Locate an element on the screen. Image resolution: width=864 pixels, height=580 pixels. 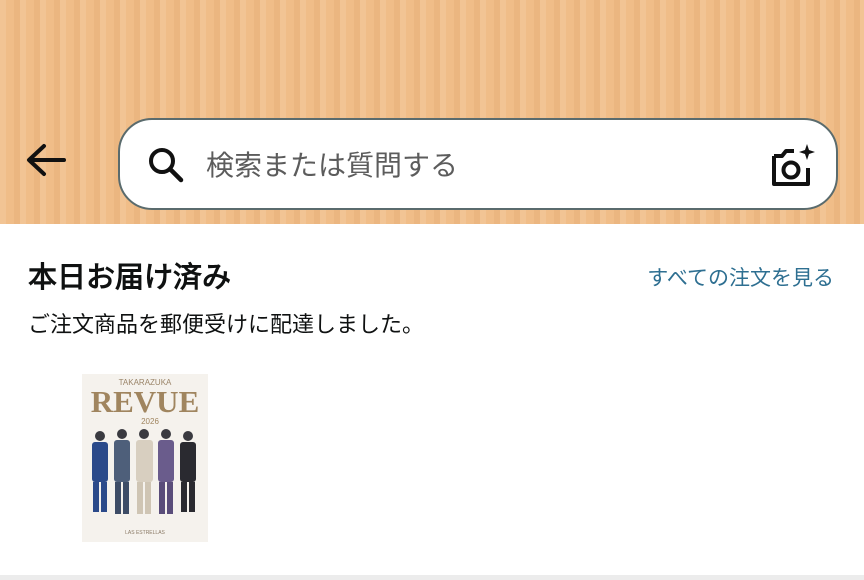
cover-title: REVUE is located at coordinates (145, 401).